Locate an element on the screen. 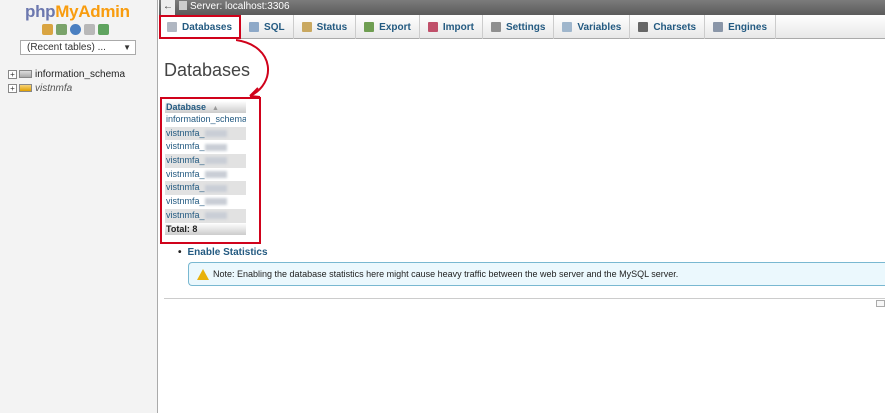 Image resolution: width=885 pixels, height=413 pixels. wrench-icon is located at coordinates (495, 27).